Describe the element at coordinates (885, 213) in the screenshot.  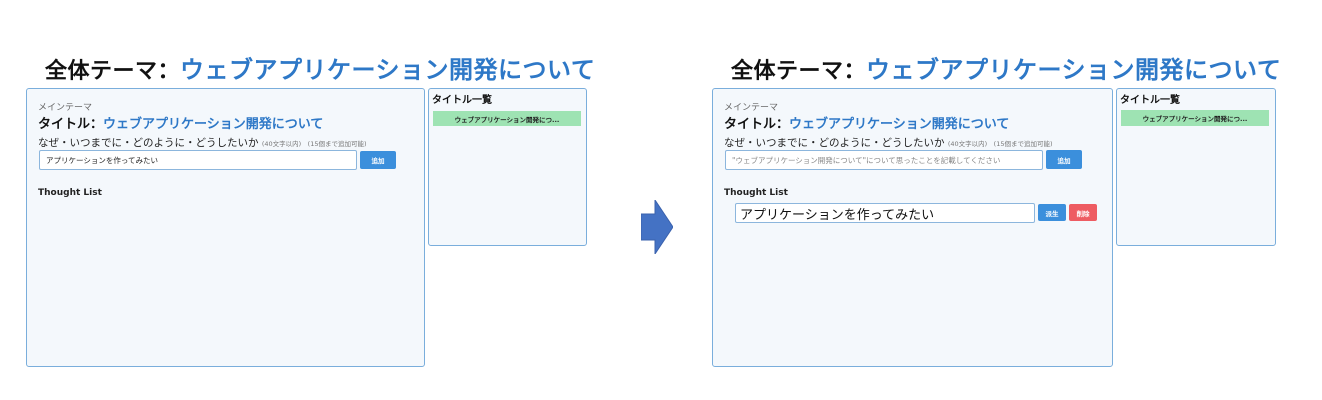
I see `thought-item: アプリケーションを作ってみたい` at that location.